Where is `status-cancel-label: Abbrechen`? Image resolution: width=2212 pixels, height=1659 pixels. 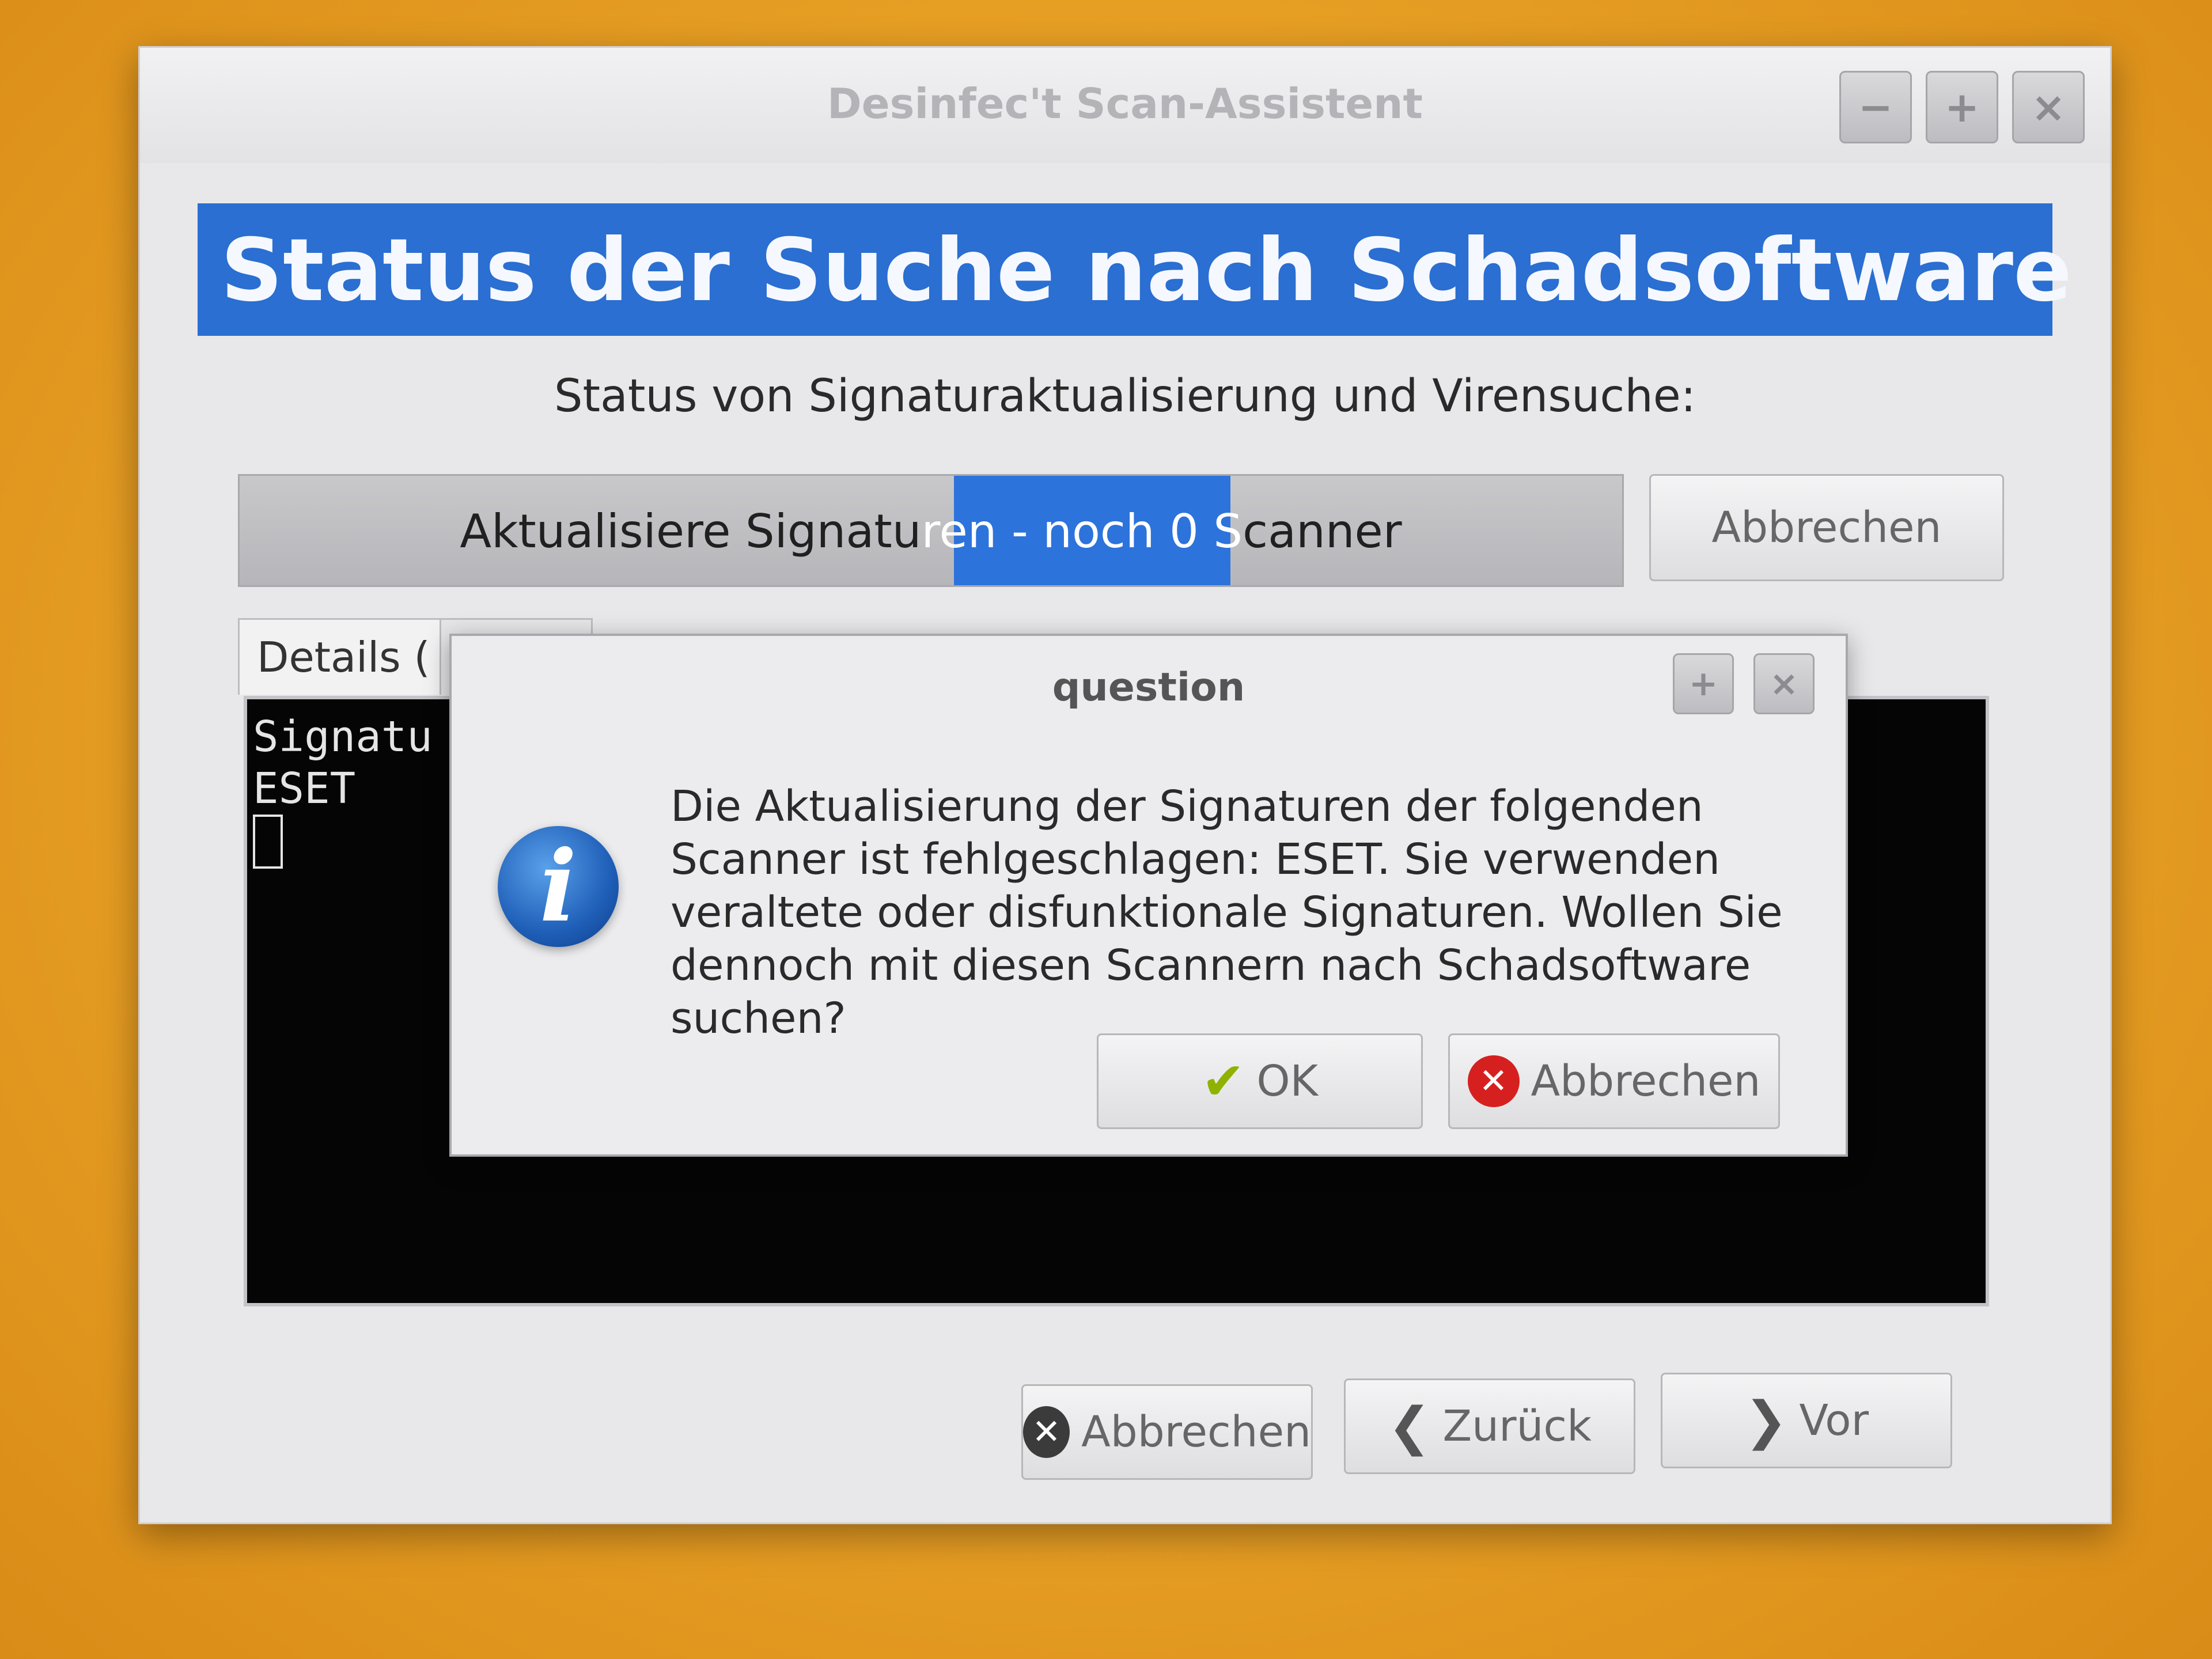 status-cancel-label: Abbrechen is located at coordinates (1826, 527).